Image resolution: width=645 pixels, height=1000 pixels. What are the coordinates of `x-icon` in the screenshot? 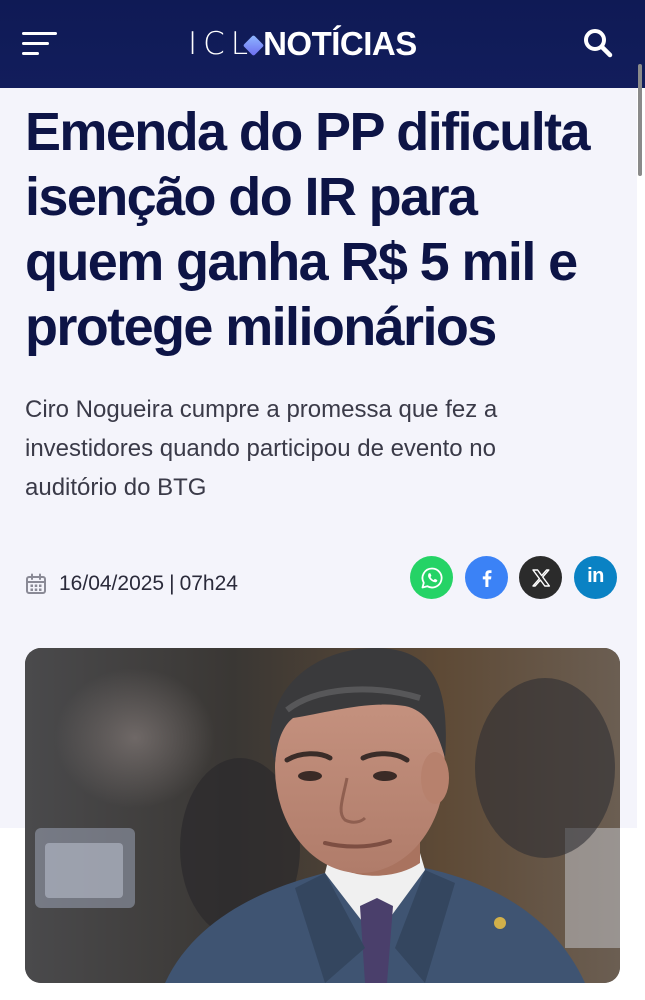 It's located at (540, 577).